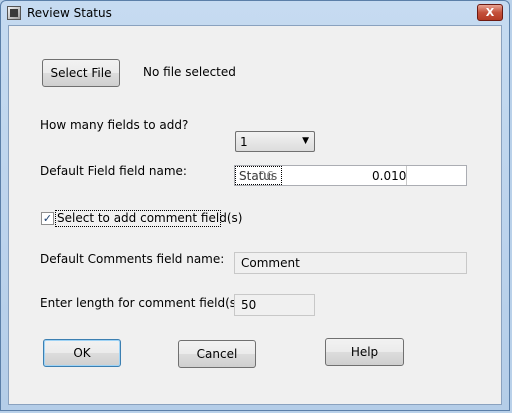  What do you see at coordinates (47, 218) in the screenshot?
I see `comment-checkbox: ✓` at bounding box center [47, 218].